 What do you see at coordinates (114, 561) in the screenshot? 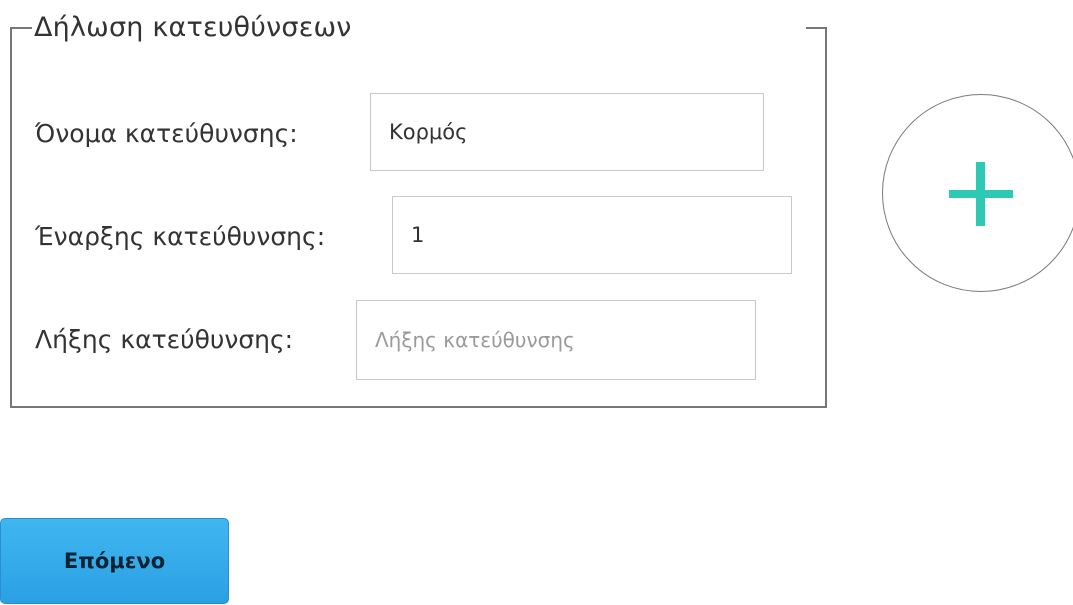
I see `next-button: Επόμενο` at bounding box center [114, 561].